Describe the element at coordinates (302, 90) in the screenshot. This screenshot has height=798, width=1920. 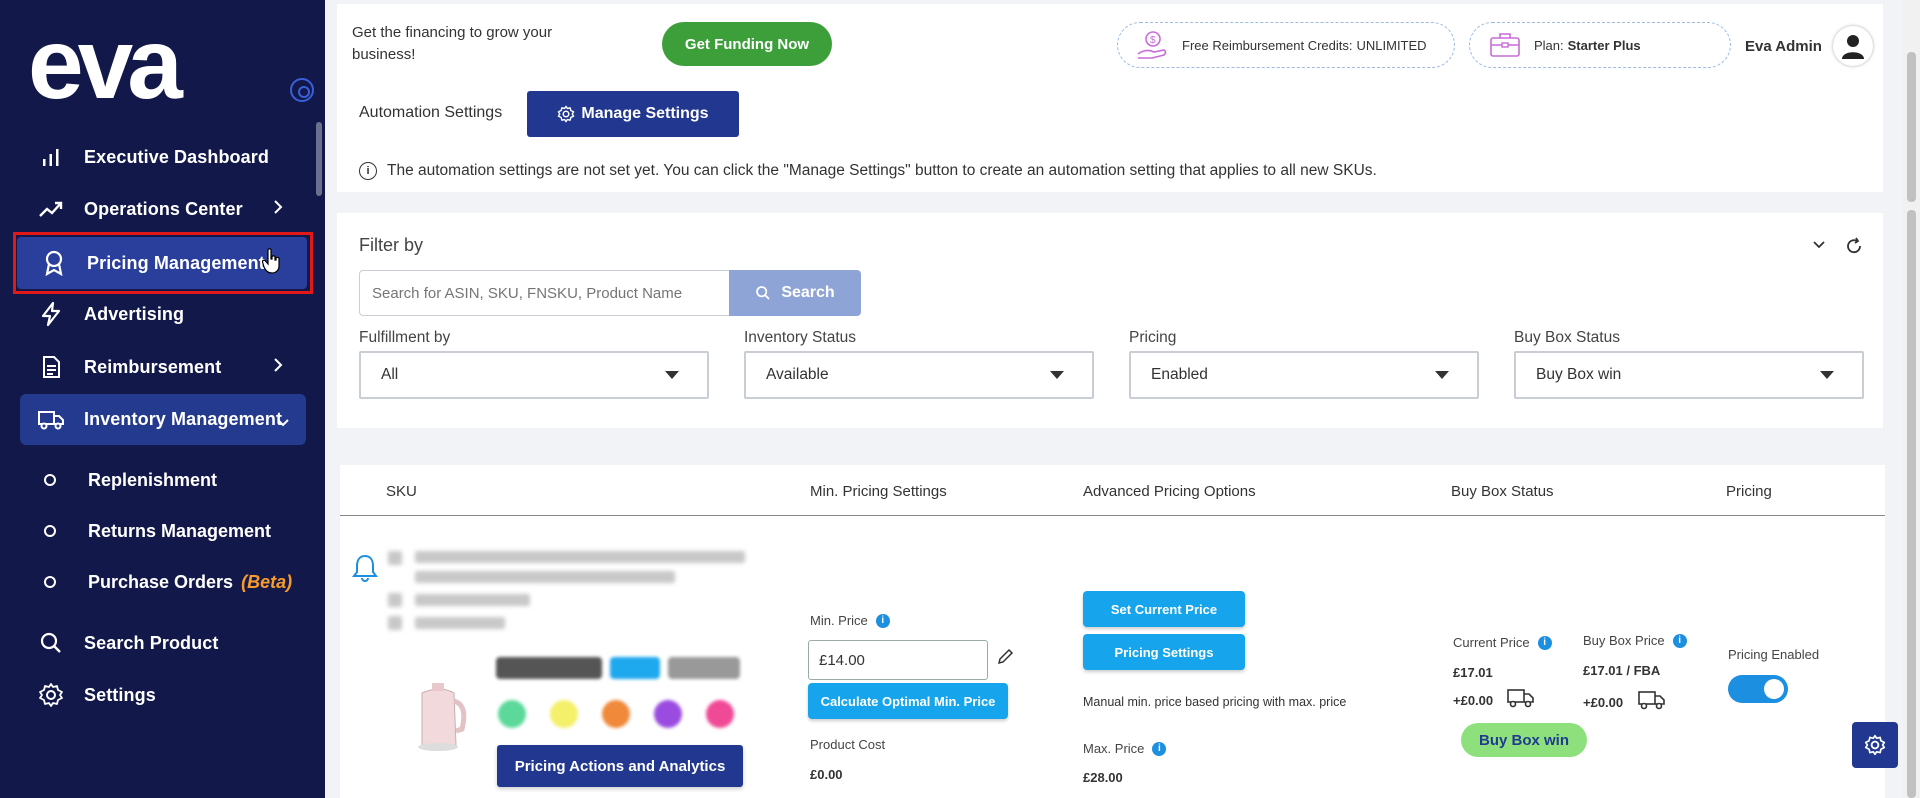
I see `sidebar-collapse-button` at that location.